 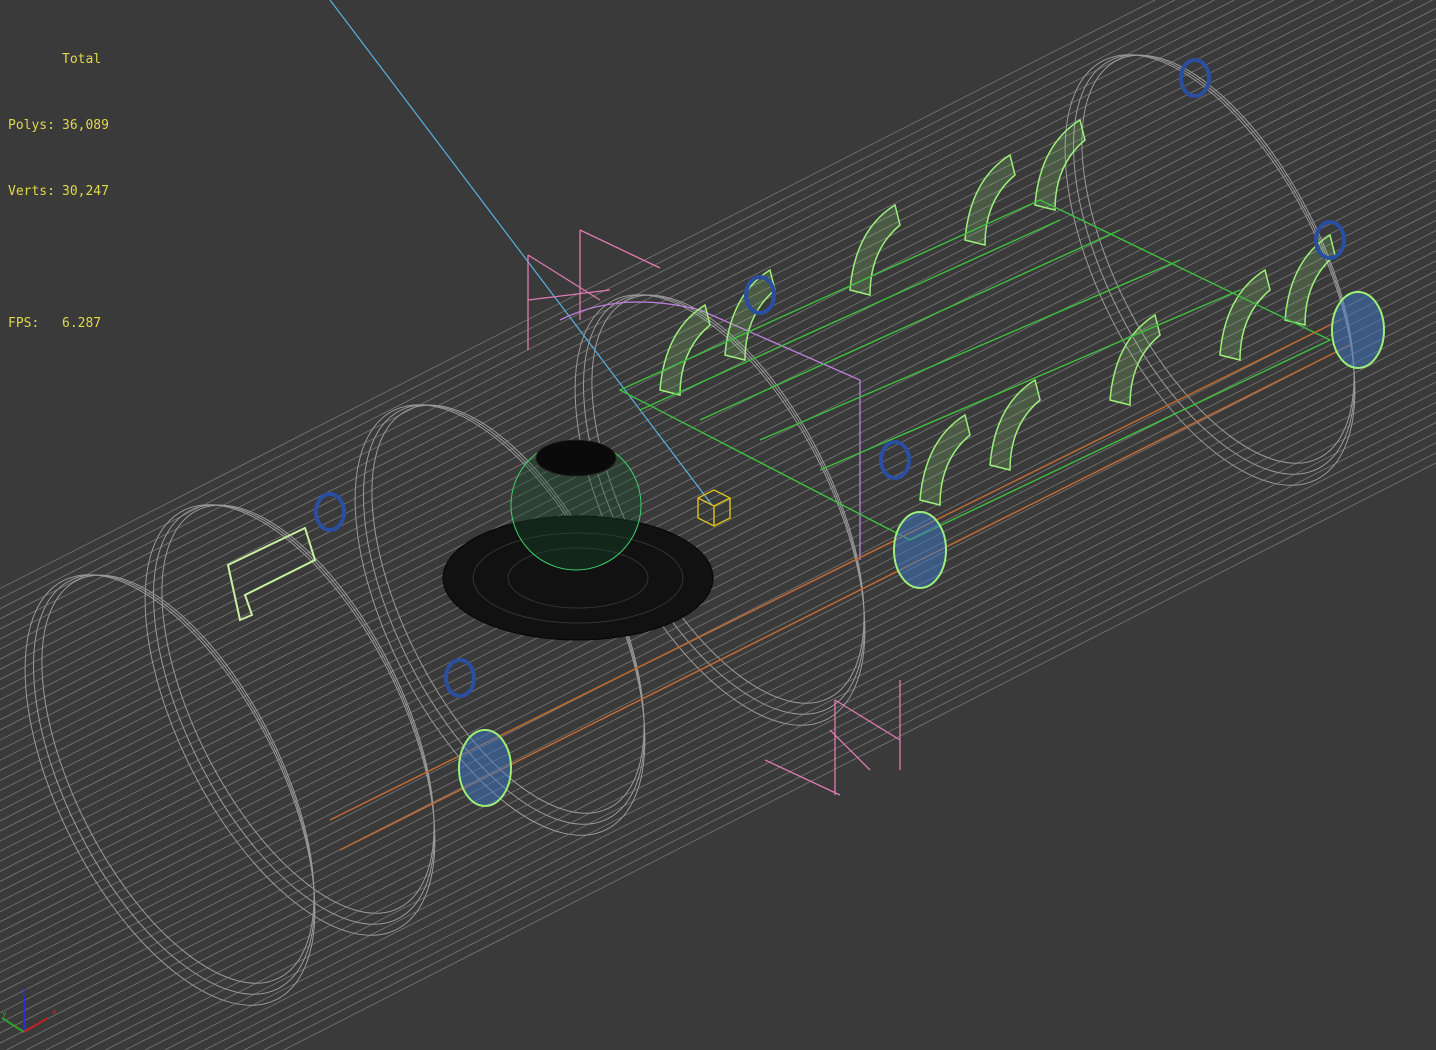 I want to click on axis-z-label: z, so click(x=24, y=991).